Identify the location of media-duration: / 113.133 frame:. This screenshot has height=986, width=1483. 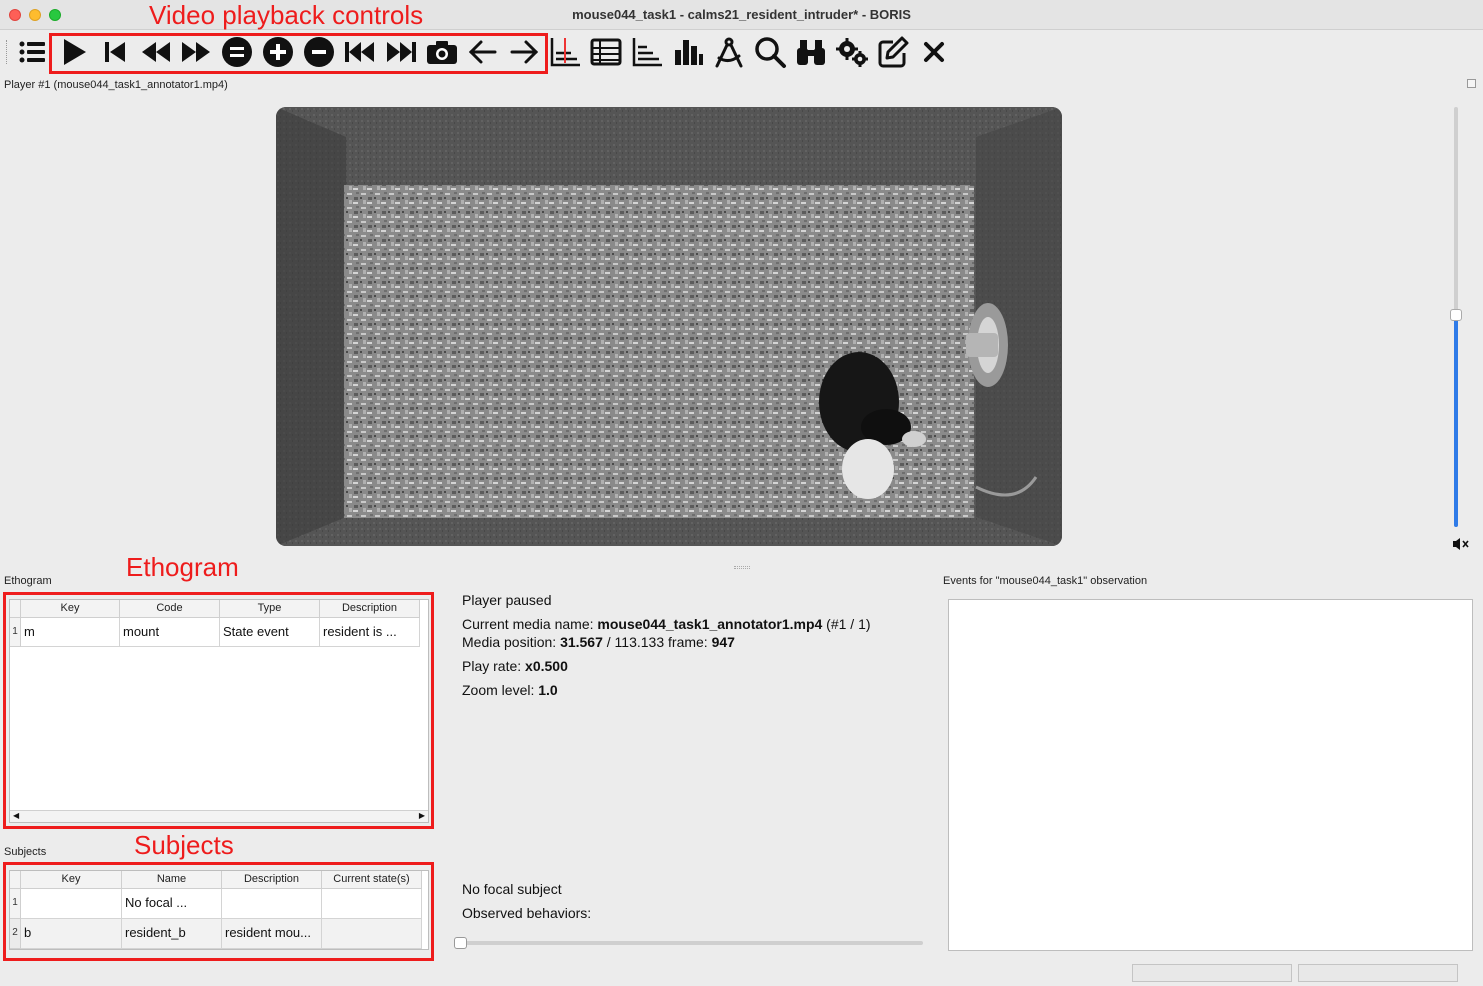
(657, 642).